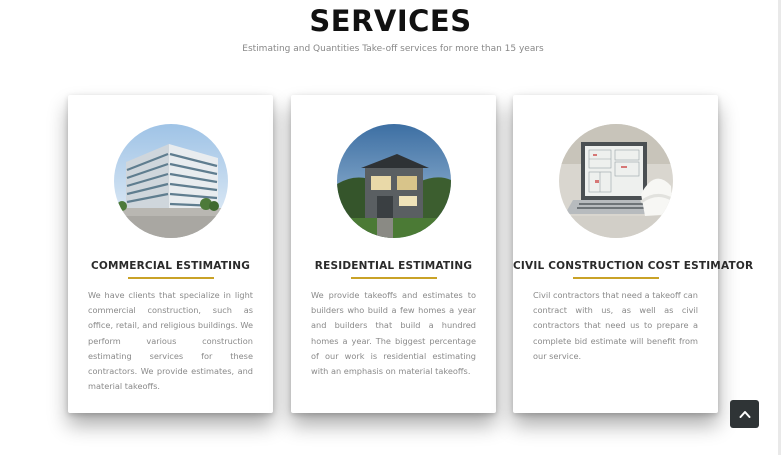 The width and height of the screenshot is (781, 455). I want to click on section-title: SERVICES, so click(390, 21).